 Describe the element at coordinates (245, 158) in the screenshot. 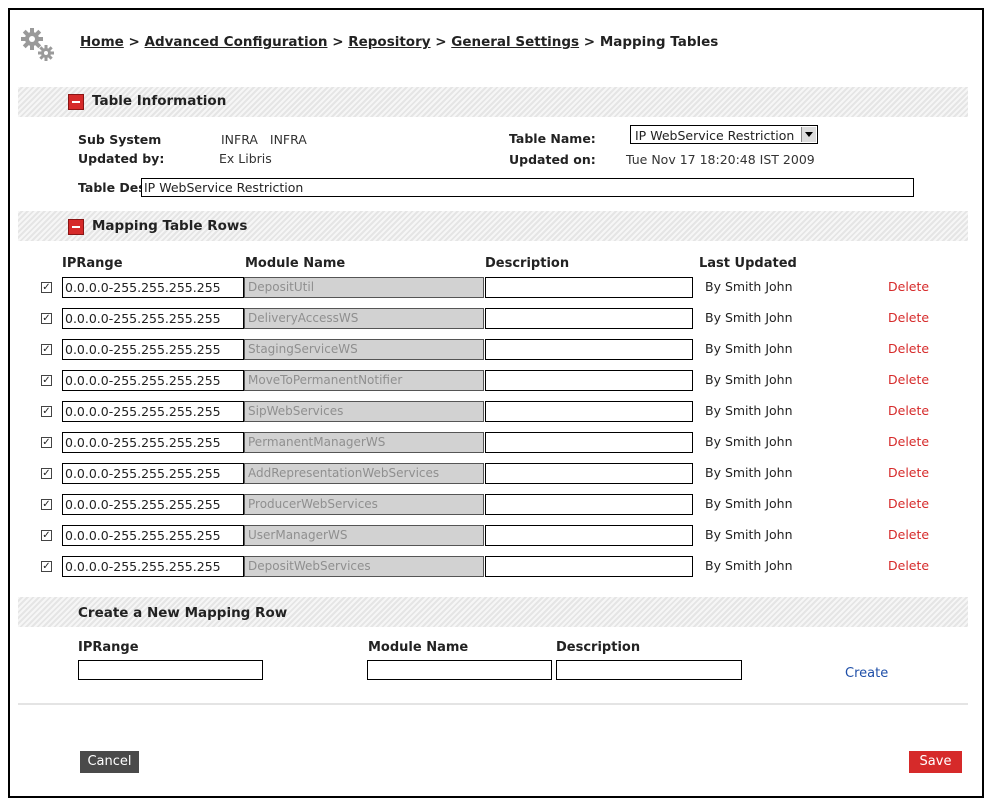

I see `updated-by-value: Ex Libris` at that location.